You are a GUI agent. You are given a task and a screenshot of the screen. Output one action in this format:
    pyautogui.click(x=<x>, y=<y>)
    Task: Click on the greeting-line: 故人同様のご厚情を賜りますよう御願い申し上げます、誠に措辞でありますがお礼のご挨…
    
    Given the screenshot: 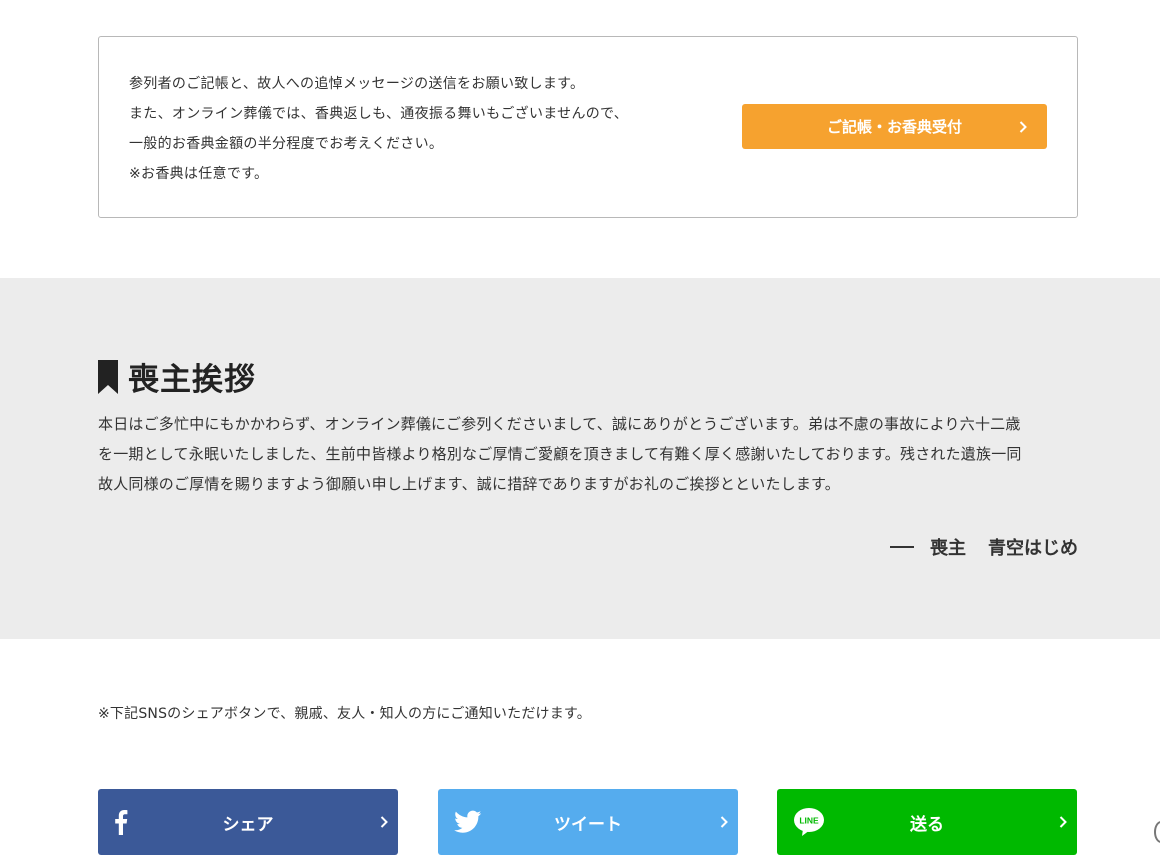 What is the action you would take?
    pyautogui.click(x=469, y=484)
    